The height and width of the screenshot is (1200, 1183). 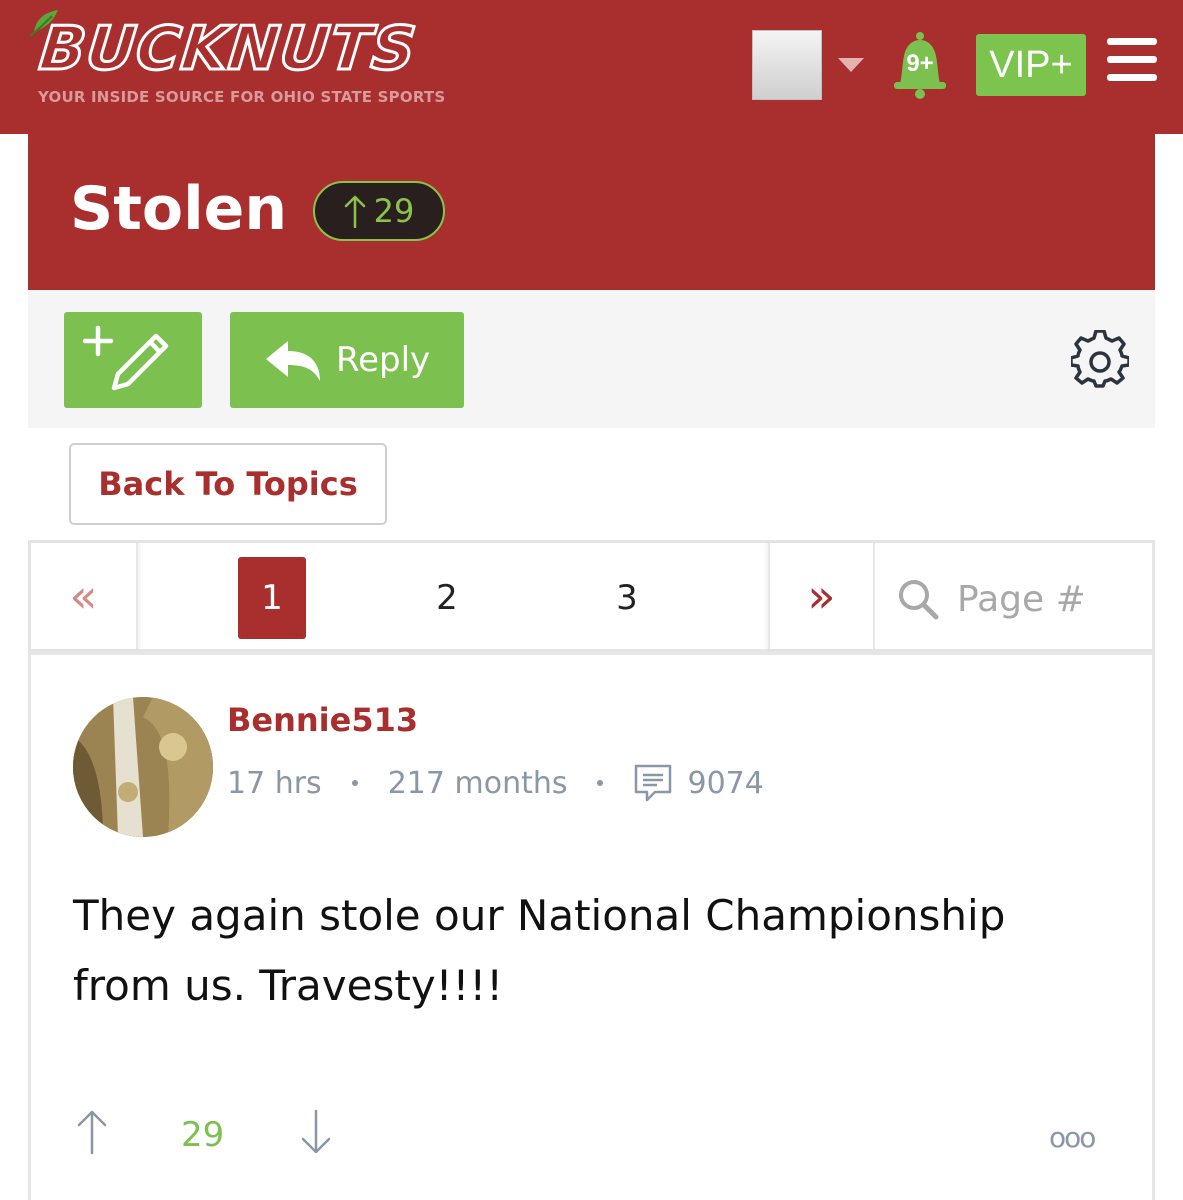 I want to click on hamburger-menu-icon, so click(x=1132, y=60).